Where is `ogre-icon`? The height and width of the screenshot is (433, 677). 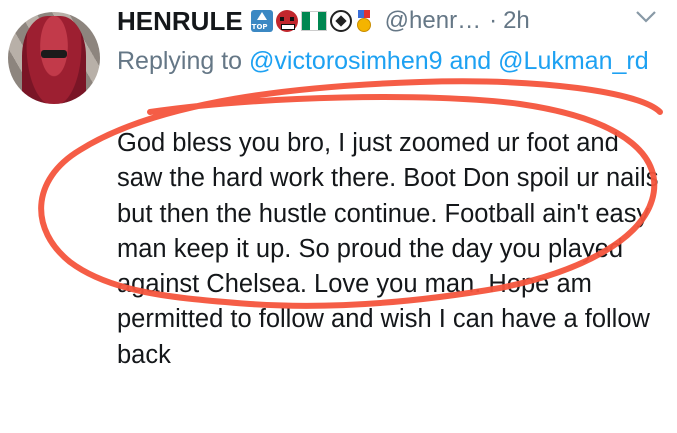
ogre-icon is located at coordinates (286, 21).